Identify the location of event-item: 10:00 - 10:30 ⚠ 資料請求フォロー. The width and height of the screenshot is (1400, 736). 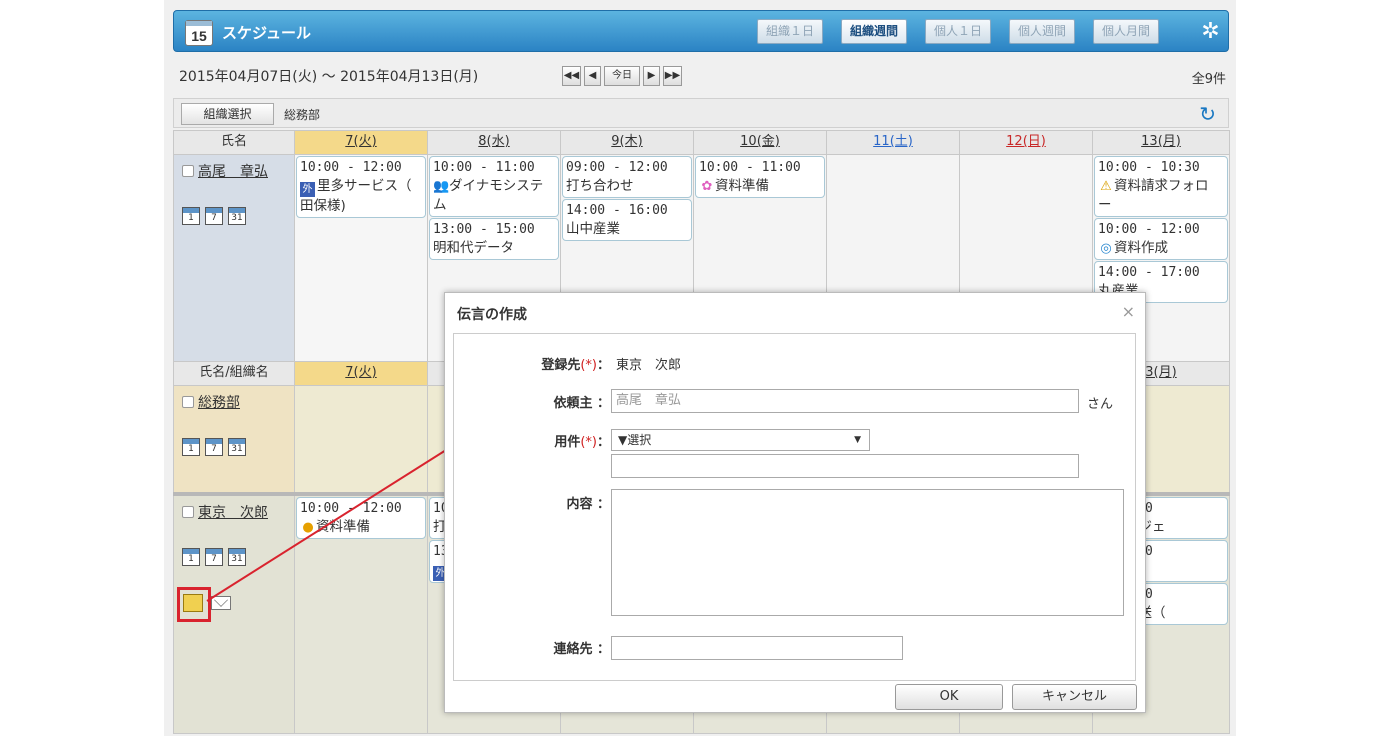
(1161, 186).